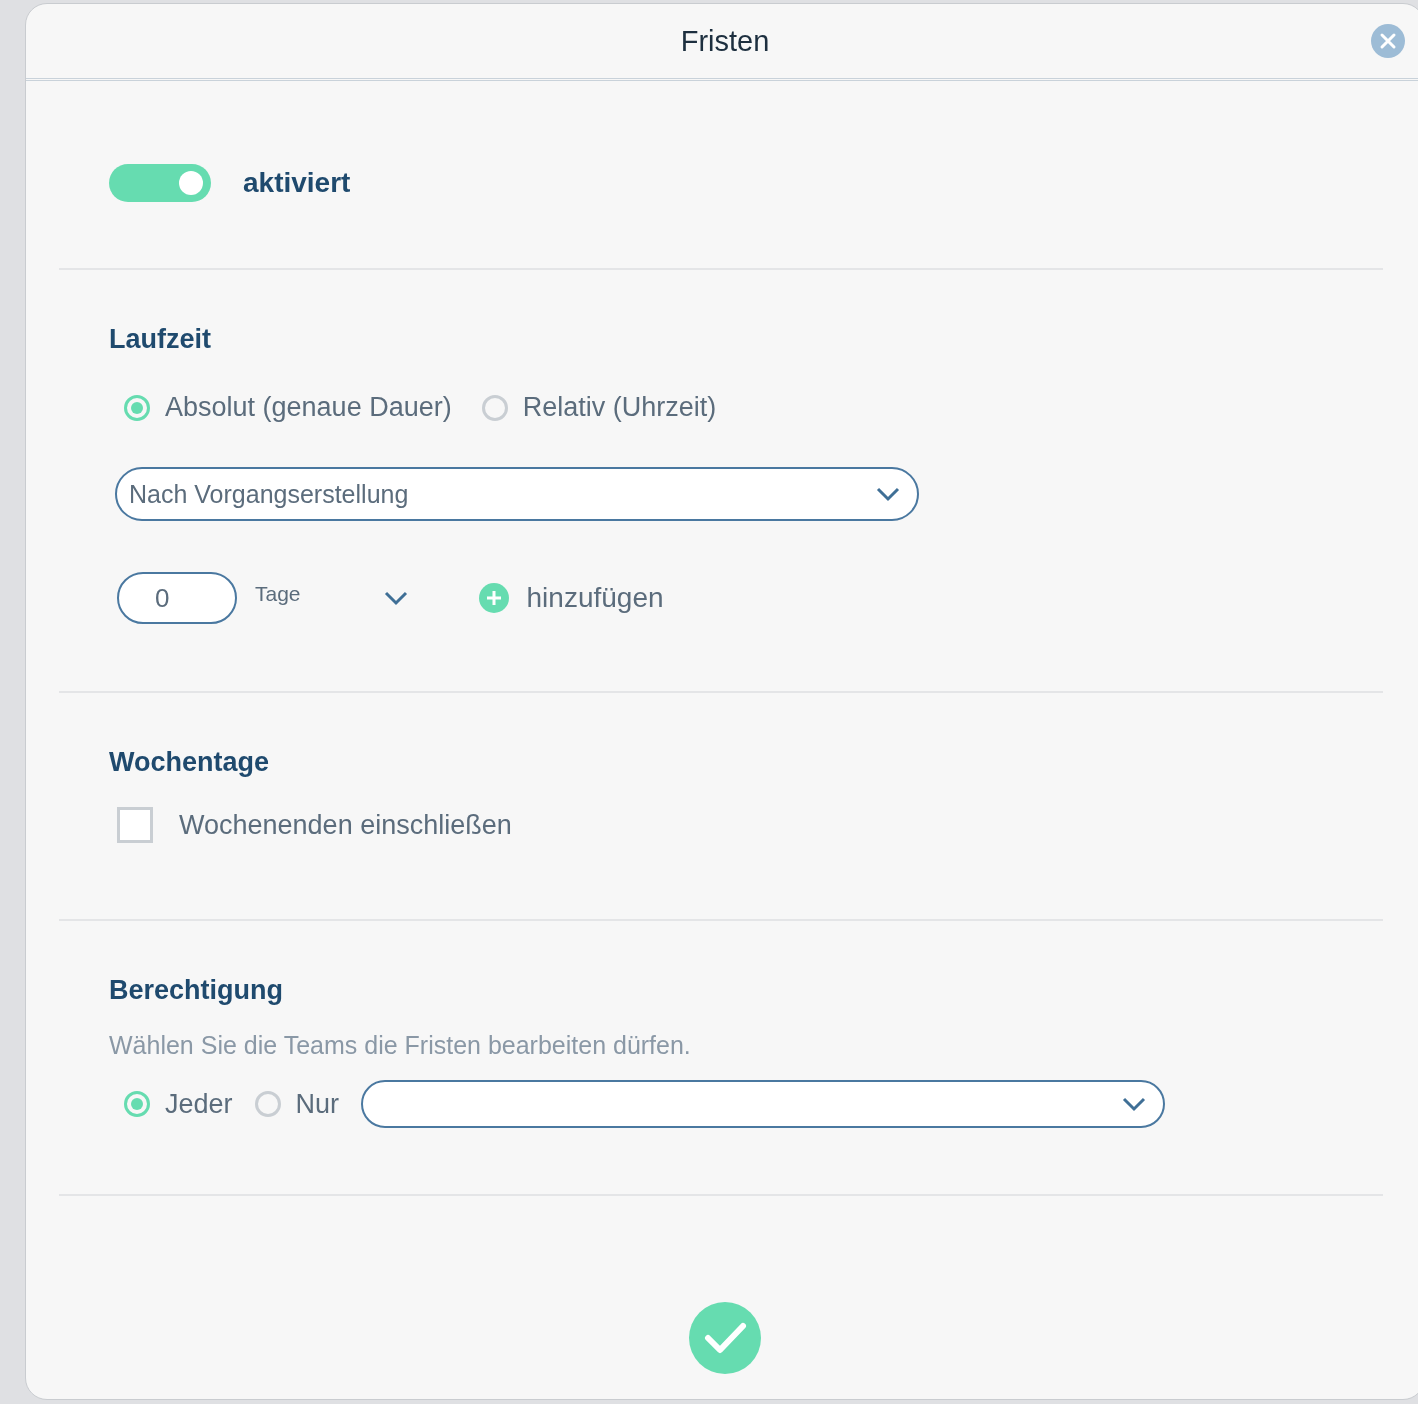 The image size is (1418, 1404). Describe the element at coordinates (308, 407) in the screenshot. I see `radio-label: Absolut (genaue Dauer)` at that location.